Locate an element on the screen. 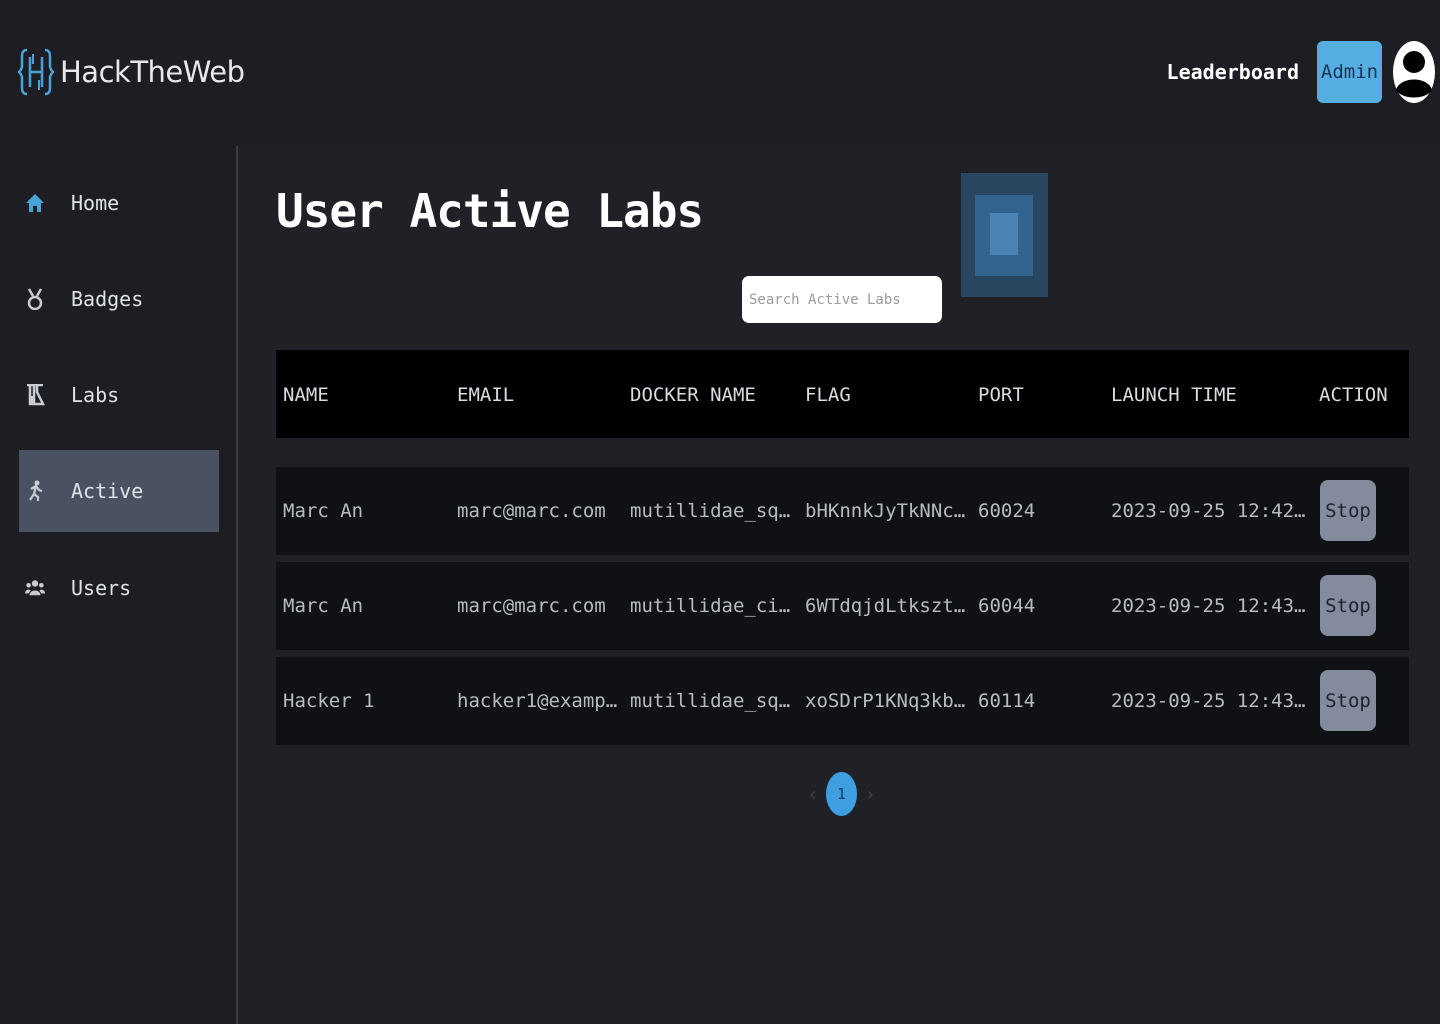 This screenshot has width=1440, height=1024. sidebar-item-badges: Badges is located at coordinates (119, 299).